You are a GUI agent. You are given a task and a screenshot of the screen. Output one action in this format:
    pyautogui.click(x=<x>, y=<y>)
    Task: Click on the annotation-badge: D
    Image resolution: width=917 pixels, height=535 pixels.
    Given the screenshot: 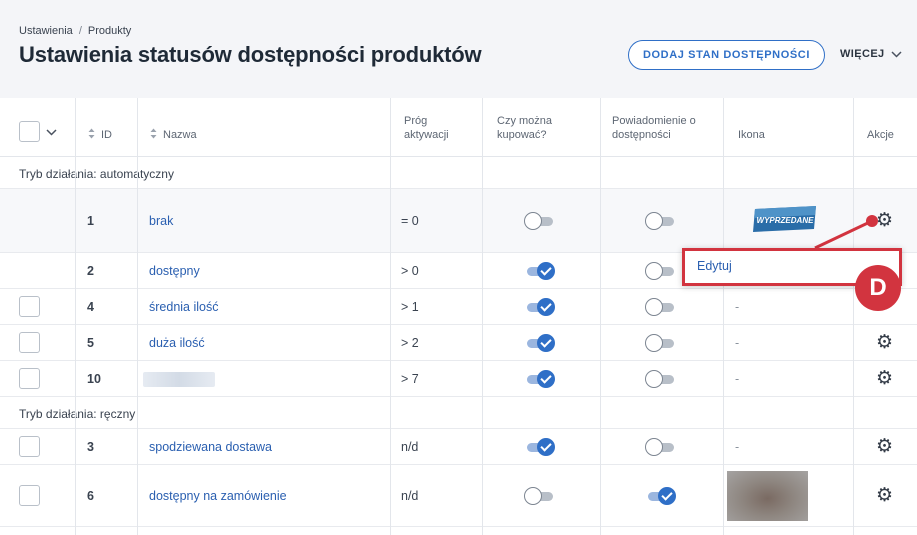 What is the action you would take?
    pyautogui.click(x=878, y=288)
    